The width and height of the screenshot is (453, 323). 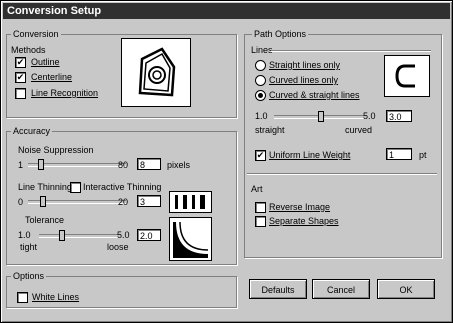 I want to click on tolerance-loose-caption: loose, so click(x=118, y=247).